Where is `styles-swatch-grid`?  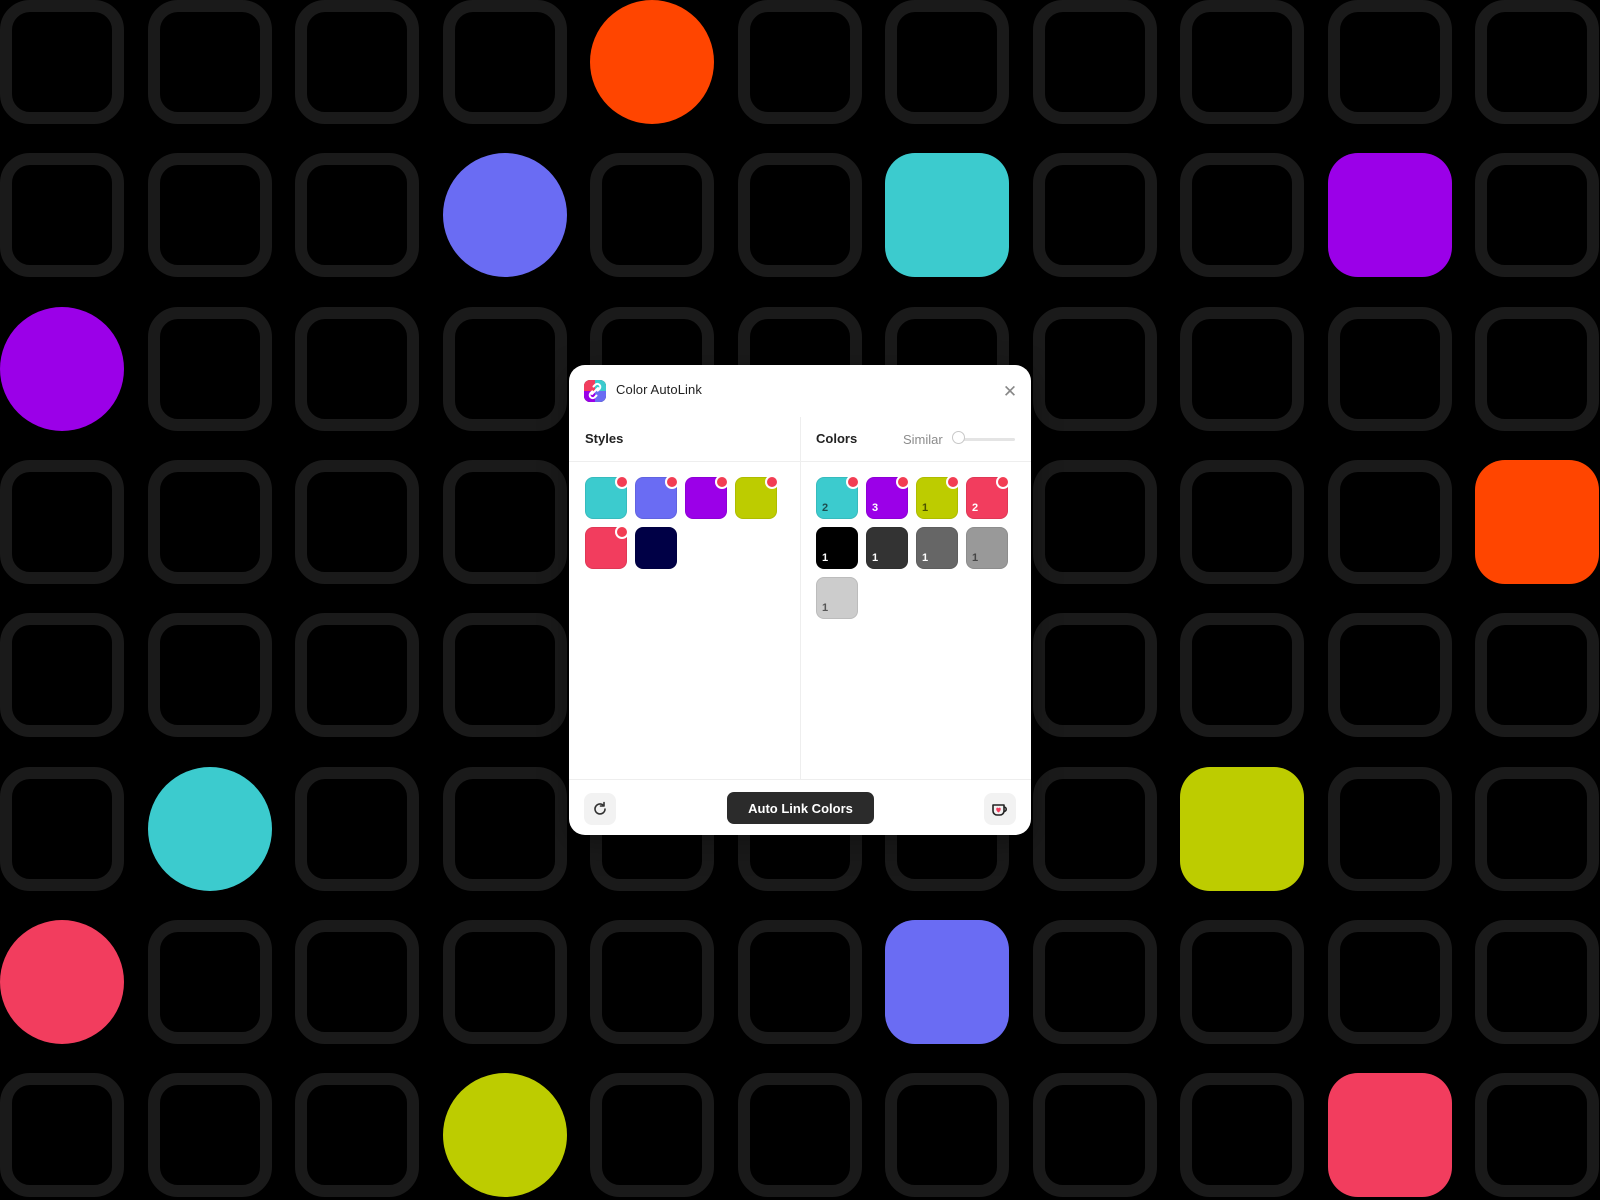
styles-swatch-grid is located at coordinates (682, 522).